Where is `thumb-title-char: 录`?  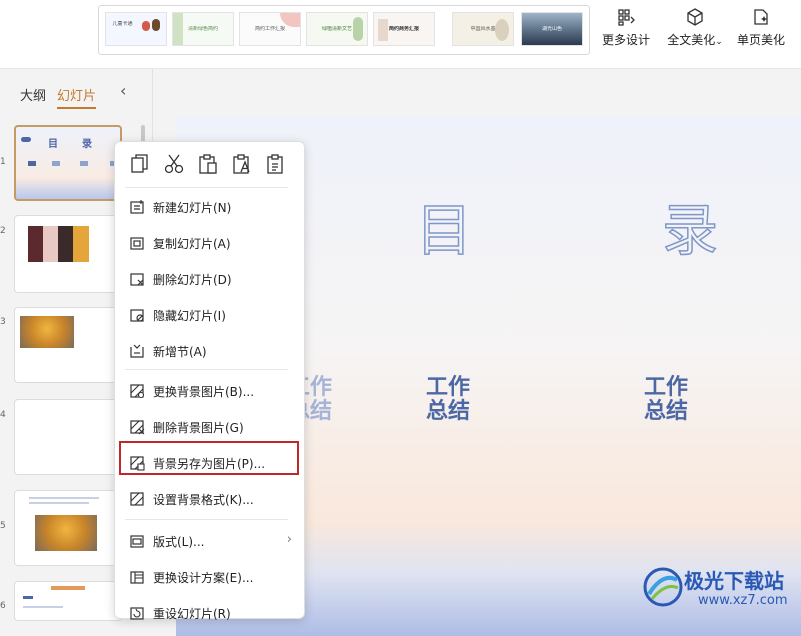 thumb-title-char: 录 is located at coordinates (87, 144).